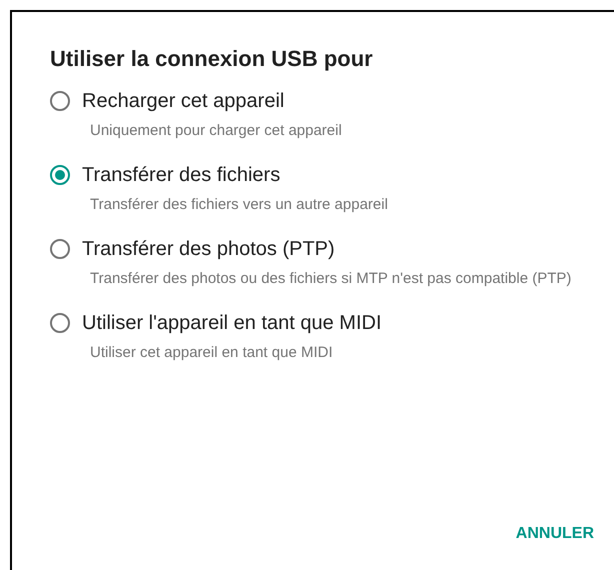  What do you see at coordinates (208, 249) in the screenshot?
I see `option-label: Transférer des photos (PTP)` at bounding box center [208, 249].